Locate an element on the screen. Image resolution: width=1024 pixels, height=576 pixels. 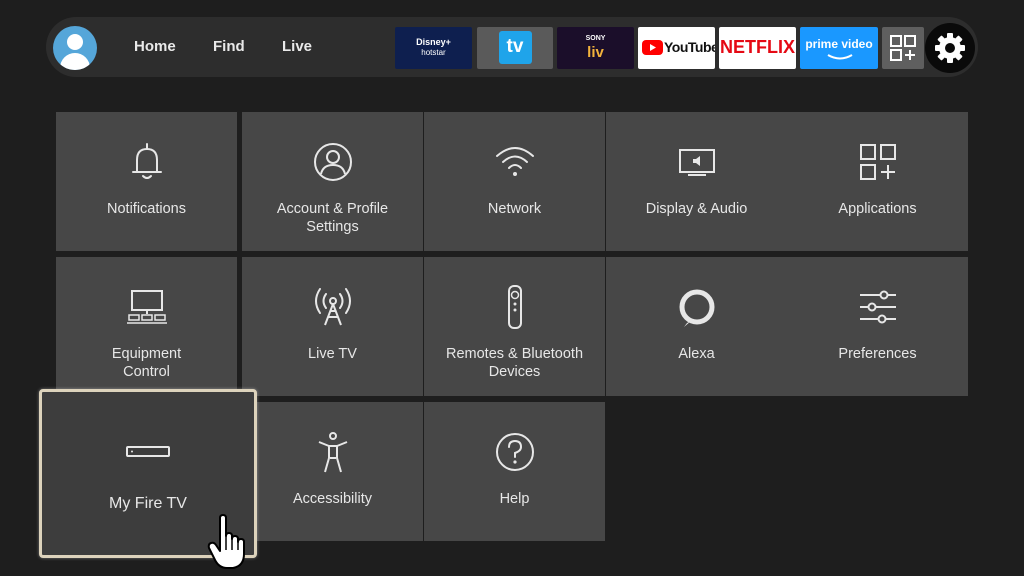
wifi-icon is located at coordinates (514, 161).